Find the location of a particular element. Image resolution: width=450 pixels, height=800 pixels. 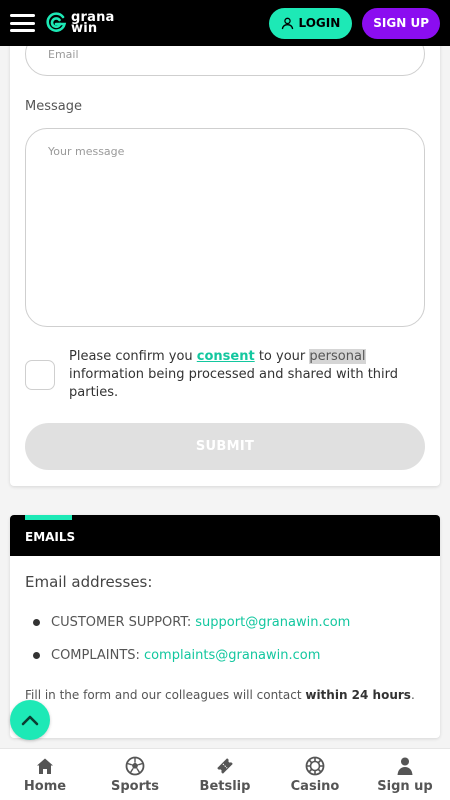

signup-button: SIGN UP is located at coordinates (401, 23).